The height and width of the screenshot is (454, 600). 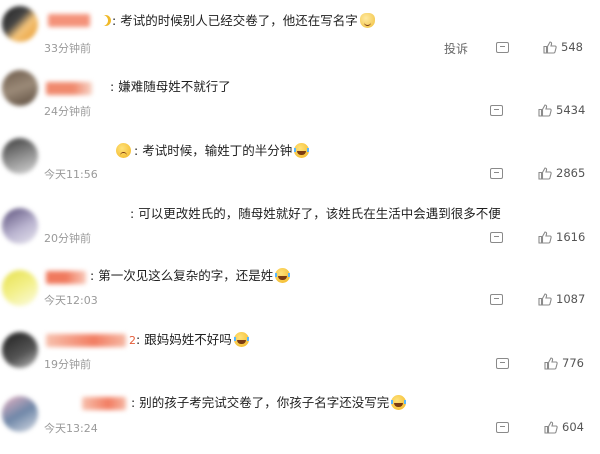 What do you see at coordinates (67, 364) in the screenshot?
I see `comment-time: 19分钟前` at bounding box center [67, 364].